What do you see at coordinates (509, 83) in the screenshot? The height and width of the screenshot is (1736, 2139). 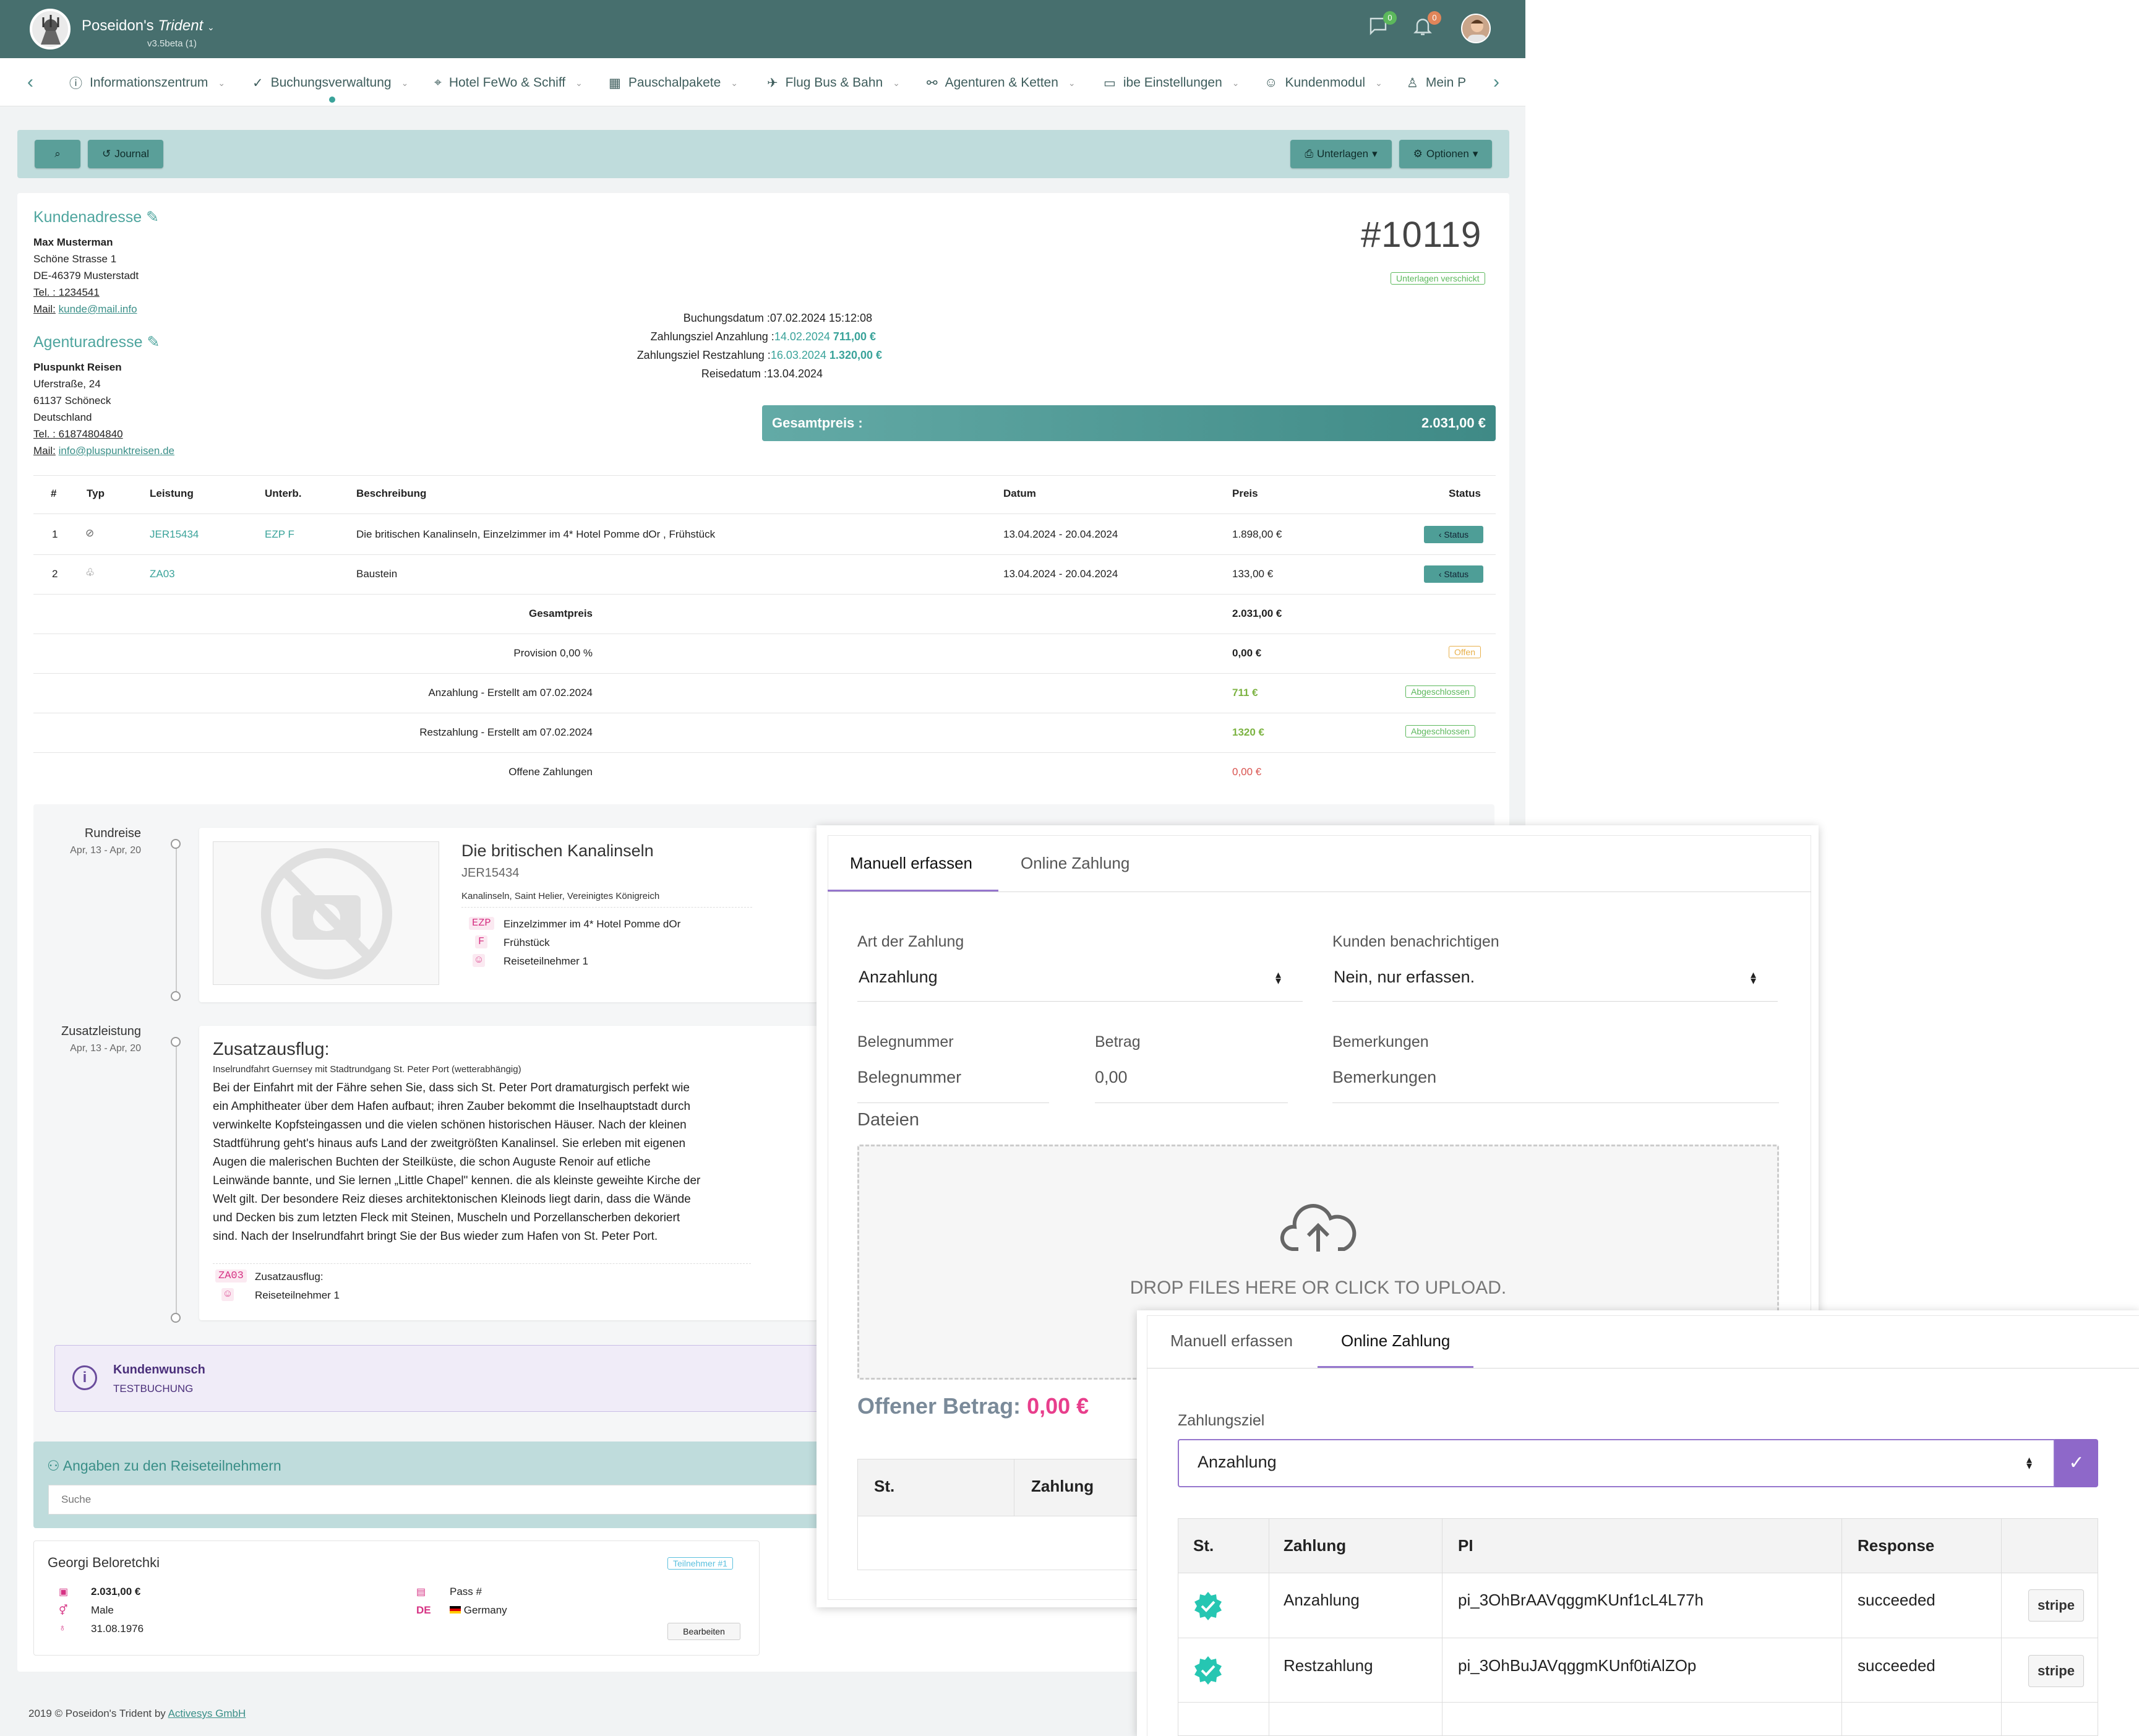 I see `nav-item-hotel: ⌖ Hotel FeWo & Schiff ⌄` at bounding box center [509, 83].